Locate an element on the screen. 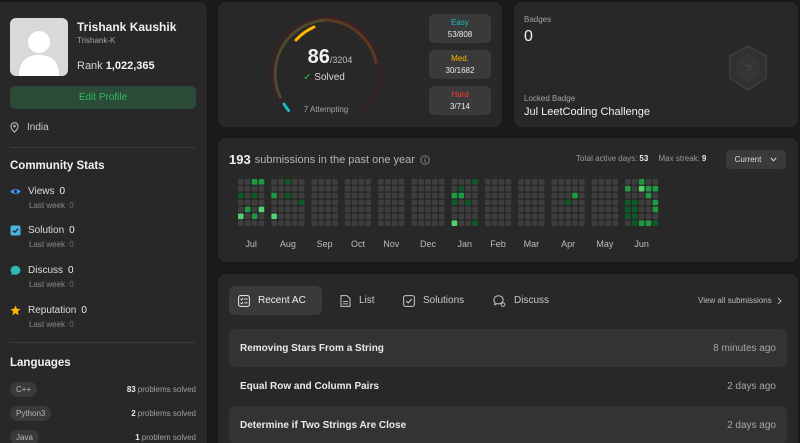 Image resolution: width=800 pixels, height=443 pixels. edit-profile-button: Edit Profile is located at coordinates (103, 97).